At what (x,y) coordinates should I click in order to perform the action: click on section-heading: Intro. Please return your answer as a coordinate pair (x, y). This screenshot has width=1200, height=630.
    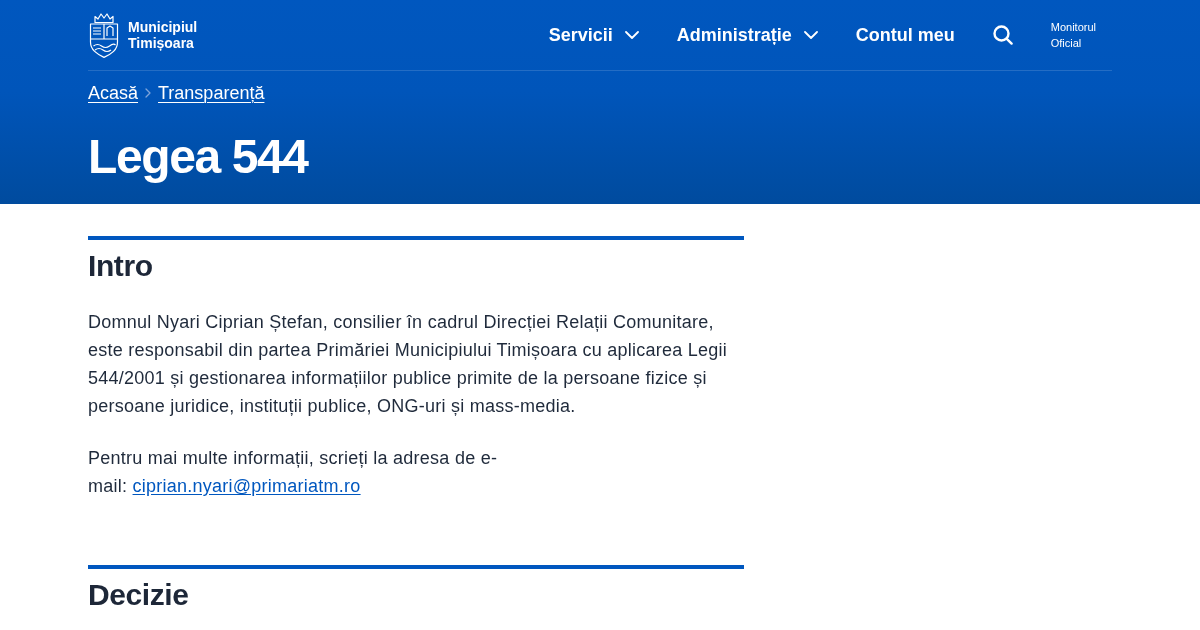
    Looking at the image, I should click on (416, 260).